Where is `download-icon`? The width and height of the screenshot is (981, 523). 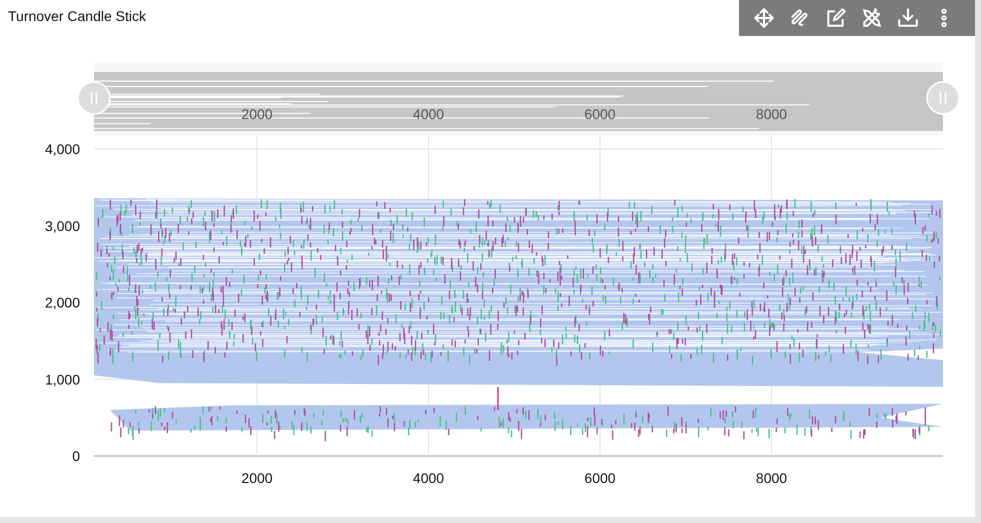
download-icon is located at coordinates (908, 18).